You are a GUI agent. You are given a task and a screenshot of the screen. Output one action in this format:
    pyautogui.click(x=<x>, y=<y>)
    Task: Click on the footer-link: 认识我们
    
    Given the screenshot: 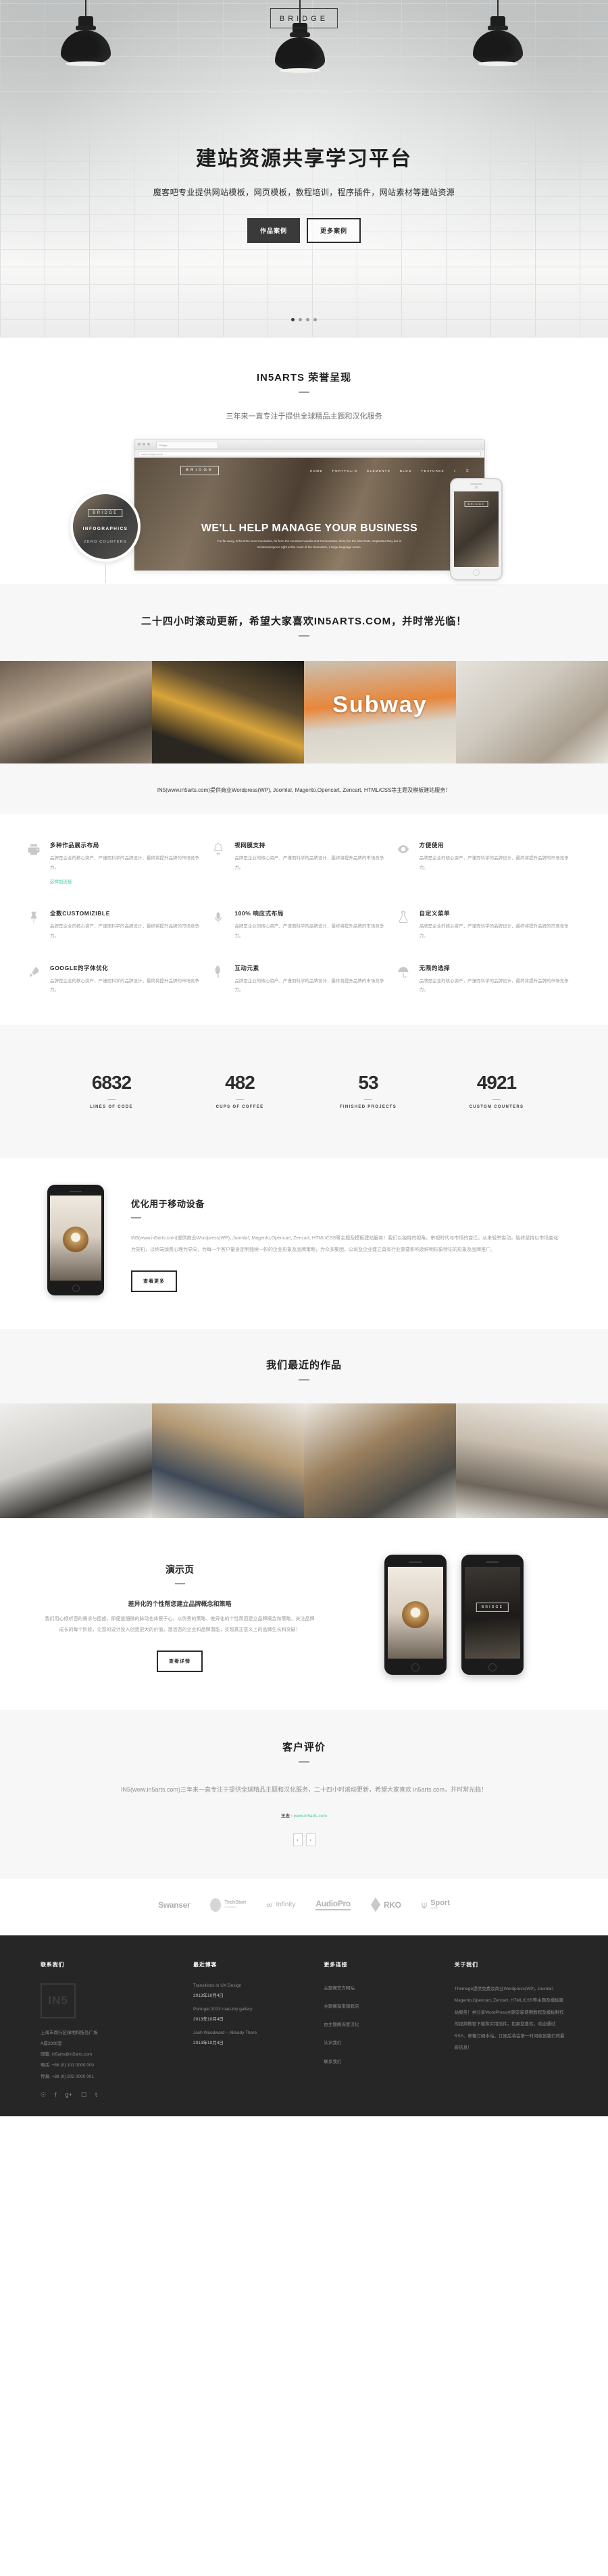 What is the action you would take?
    pyautogui.click(x=333, y=2043)
    